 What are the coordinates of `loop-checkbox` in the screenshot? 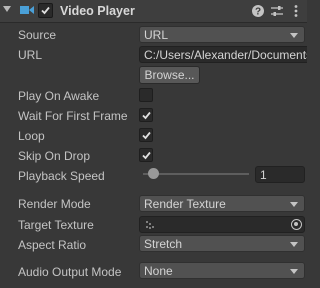 It's located at (146, 135).